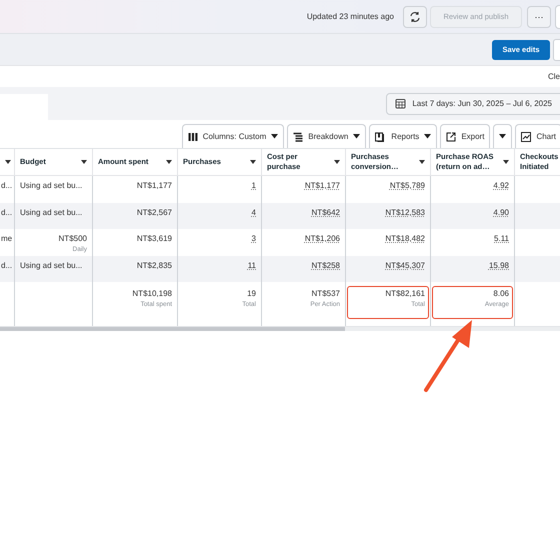  I want to click on table-cell: NT$2,835, so click(154, 265).